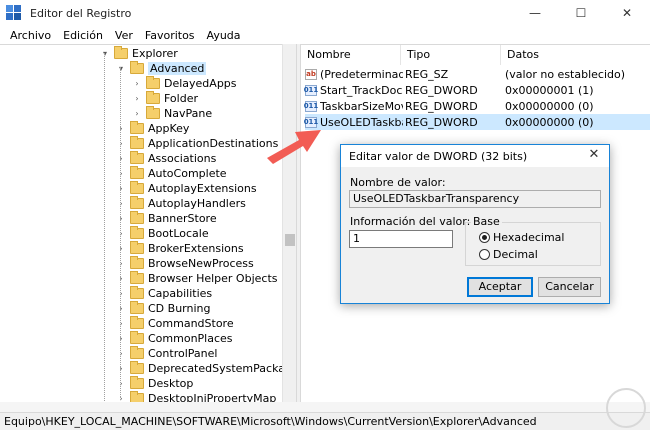 This screenshot has width=650, height=430. I want to click on list-header: Nombre Tipo Datos, so click(475, 55).